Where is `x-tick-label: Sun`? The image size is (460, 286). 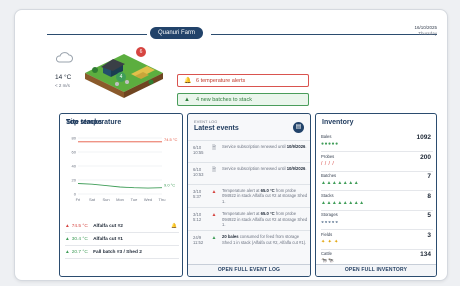
x-tick-label: Sun is located at coordinates (105, 199).